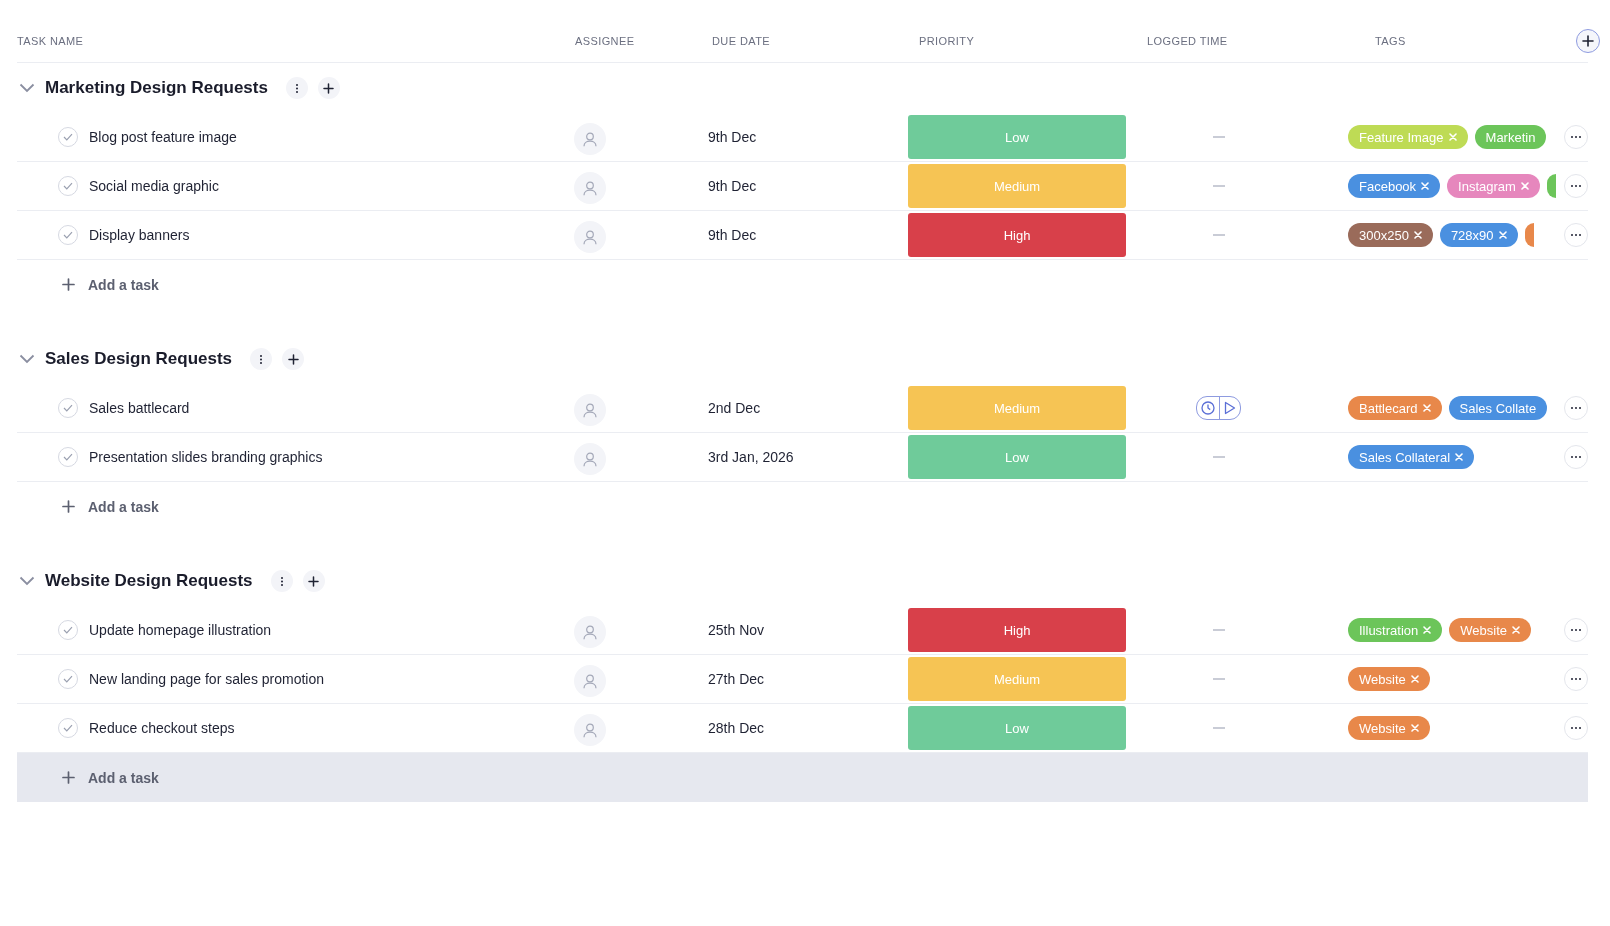 The width and height of the screenshot is (1610, 926). What do you see at coordinates (50, 41) in the screenshot?
I see `column-header: TASK NAME` at bounding box center [50, 41].